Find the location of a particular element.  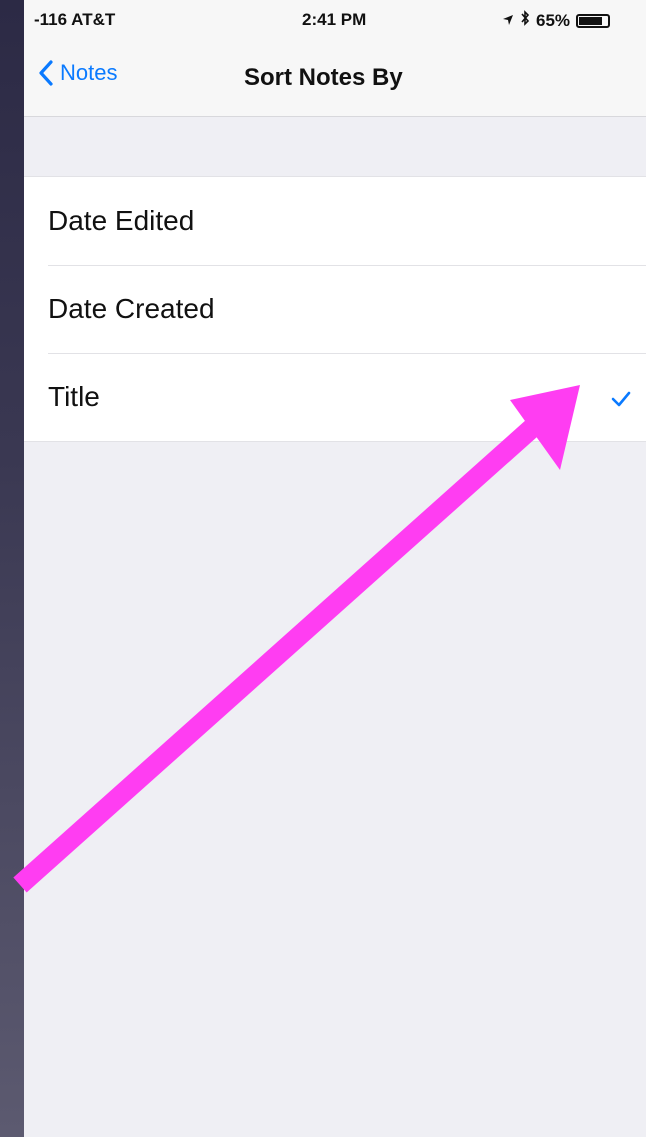

sort-option-date-edited: Date Edited is located at coordinates (335, 221).